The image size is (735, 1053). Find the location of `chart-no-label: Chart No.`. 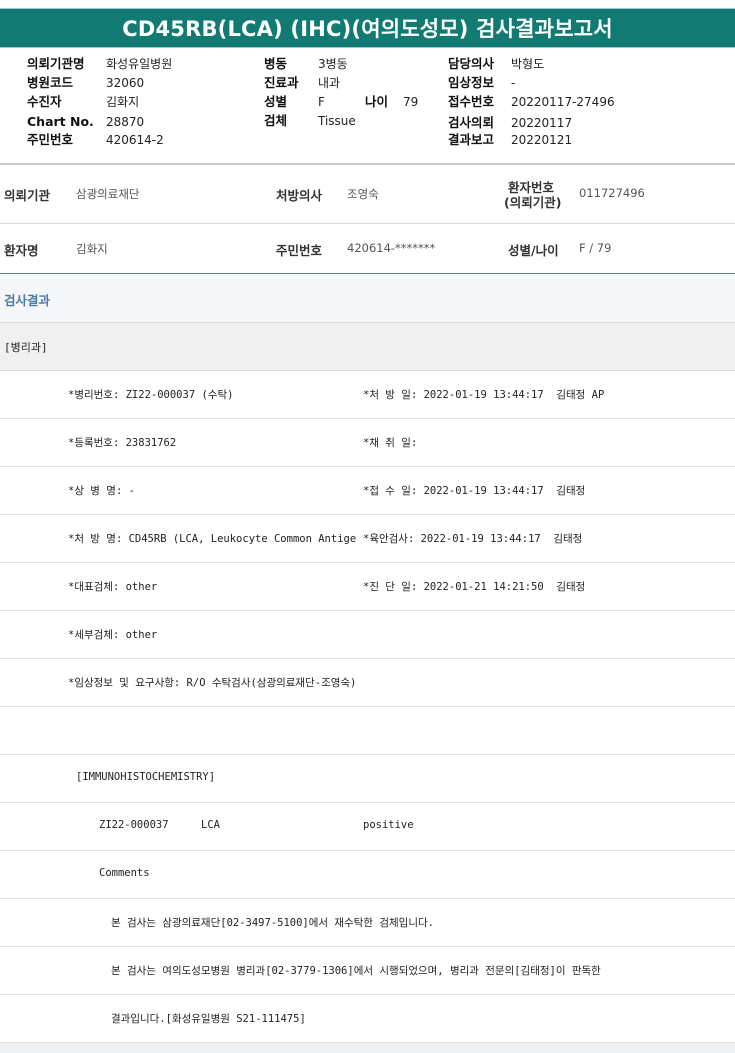

chart-no-label: Chart No. is located at coordinates (60, 121).